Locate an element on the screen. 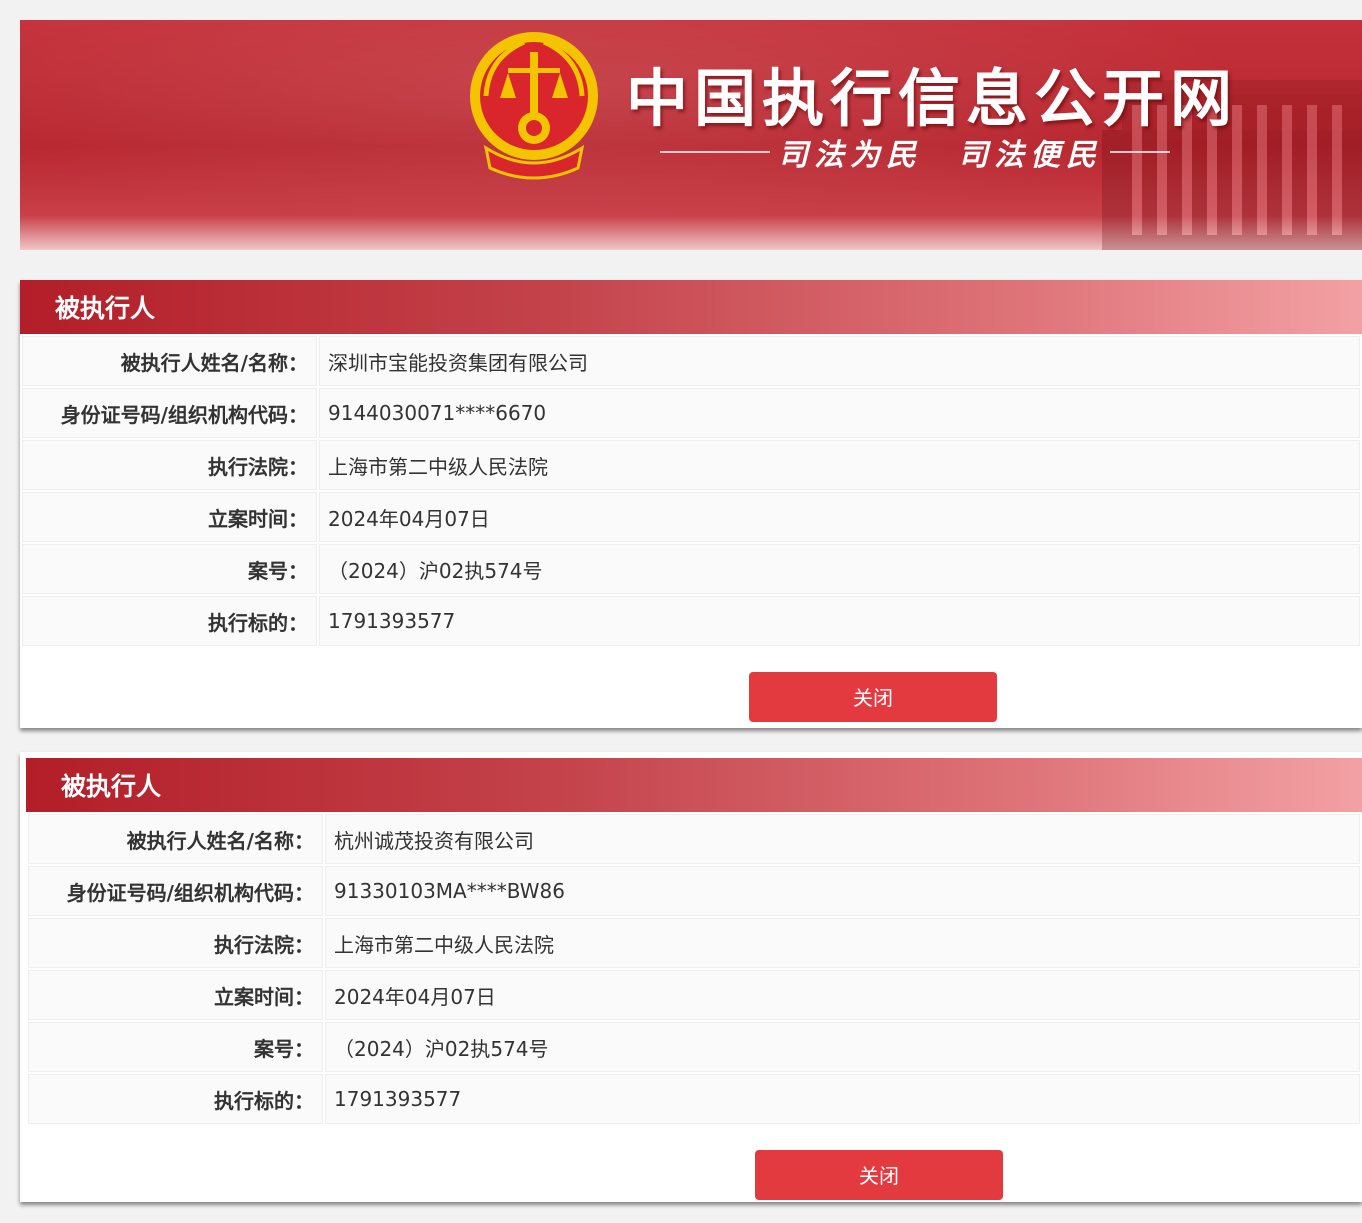  field-value: 深圳市宝能投资集团有限公司 is located at coordinates (839, 361).